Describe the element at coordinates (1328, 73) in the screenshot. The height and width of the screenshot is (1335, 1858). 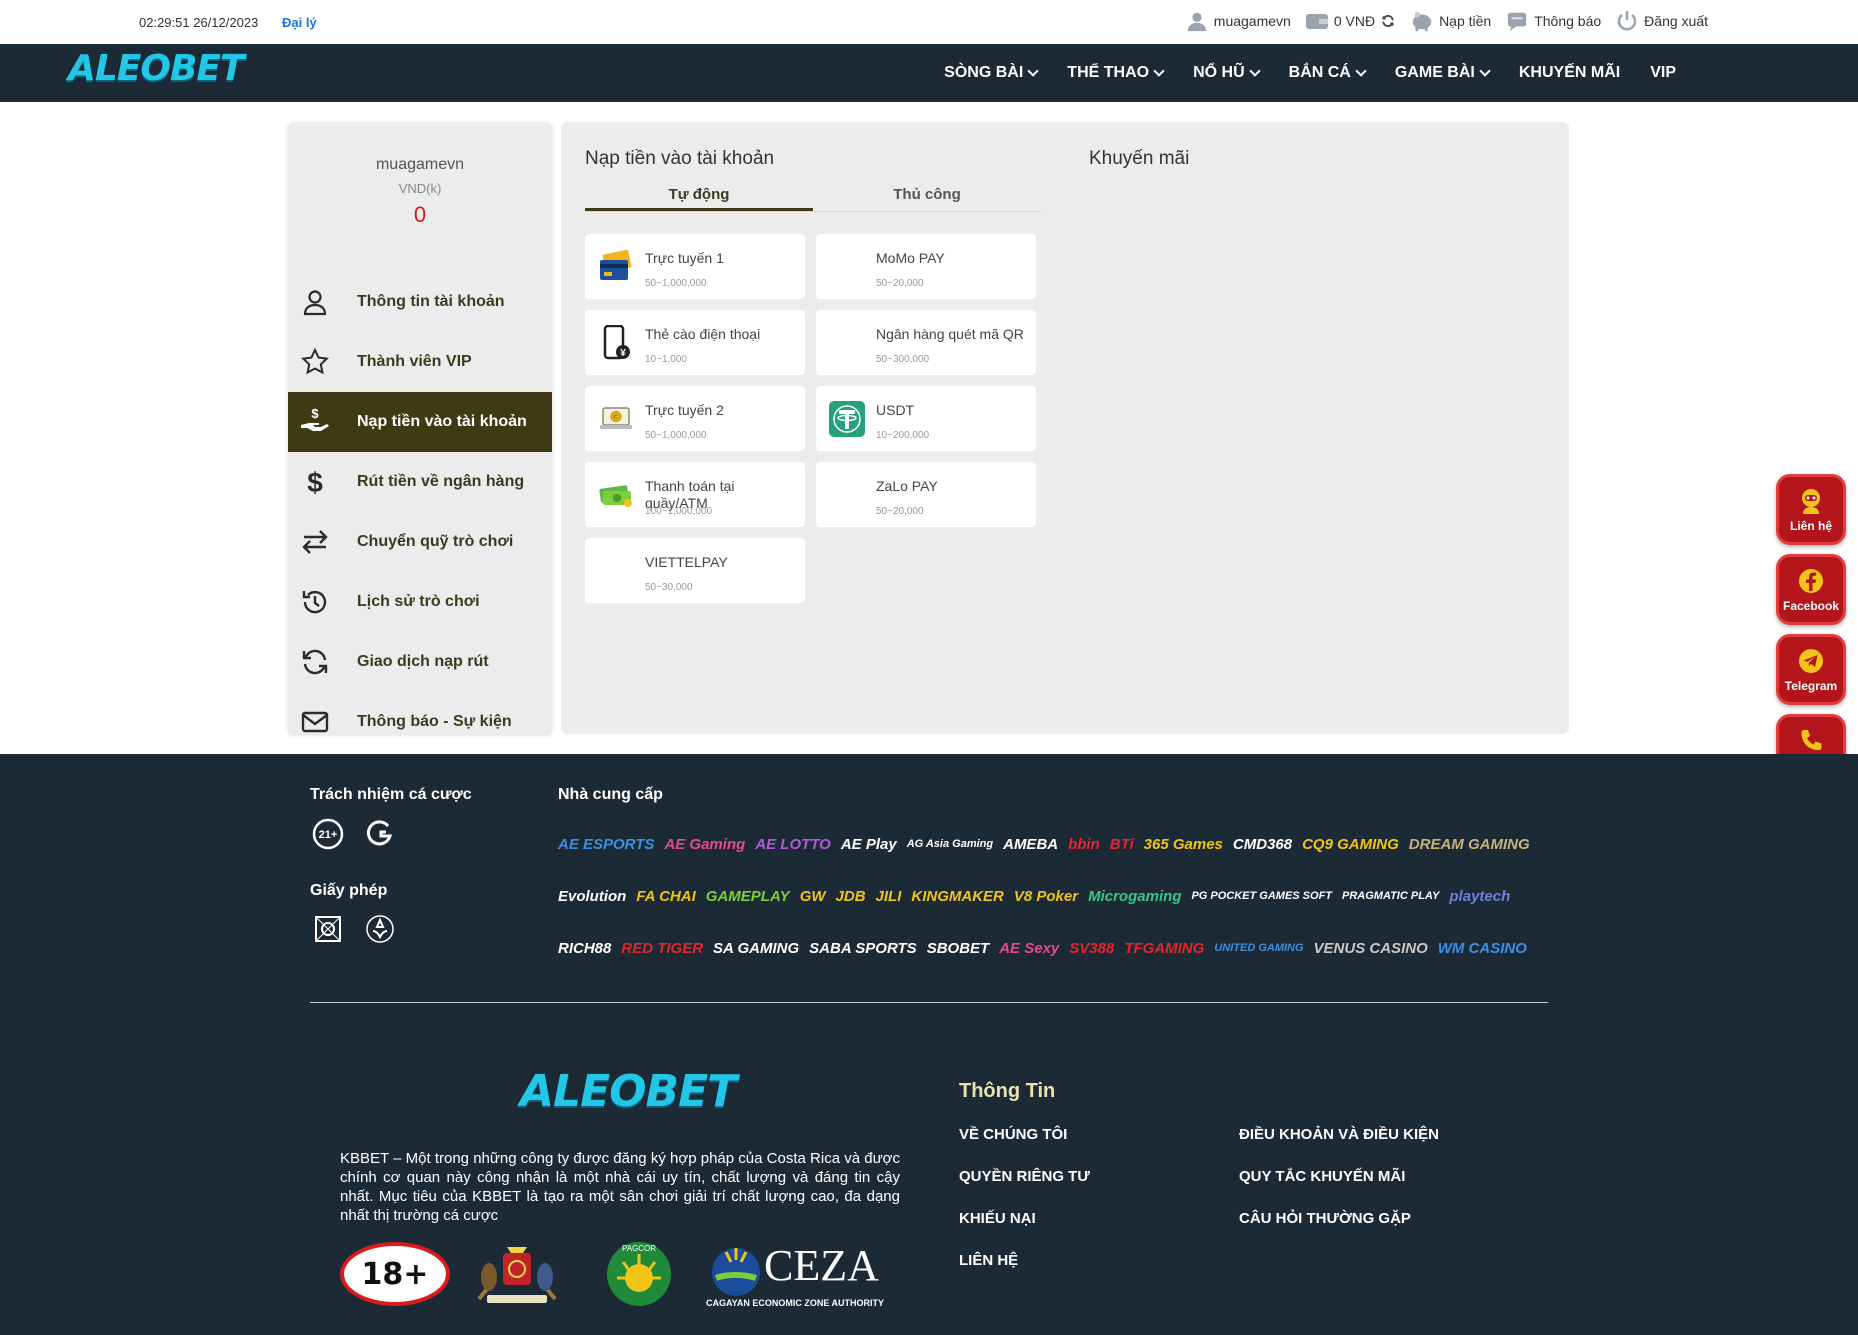
I see `nav-item-3: BẮN CÁ` at that location.